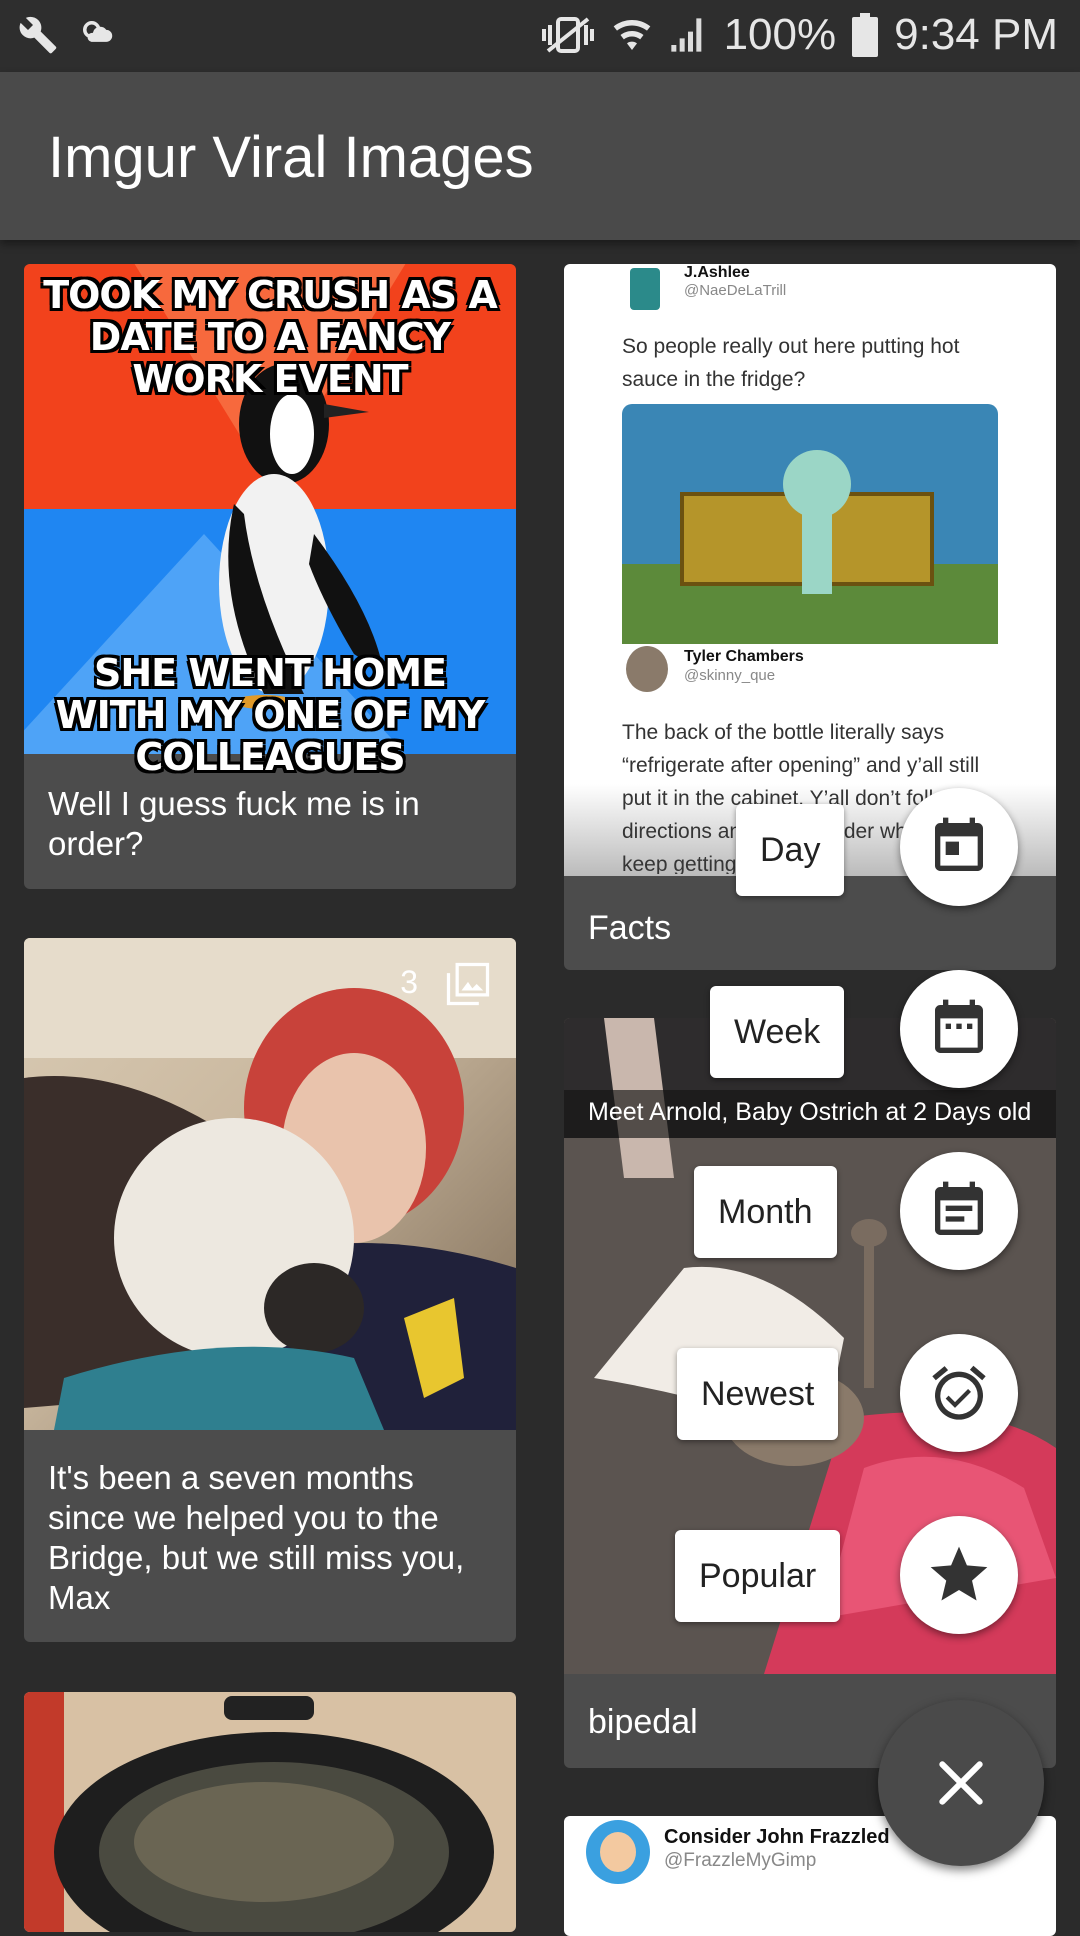  Describe the element at coordinates (717, 272) in the screenshot. I see `tweet-author-name: J.Ashlee` at that location.